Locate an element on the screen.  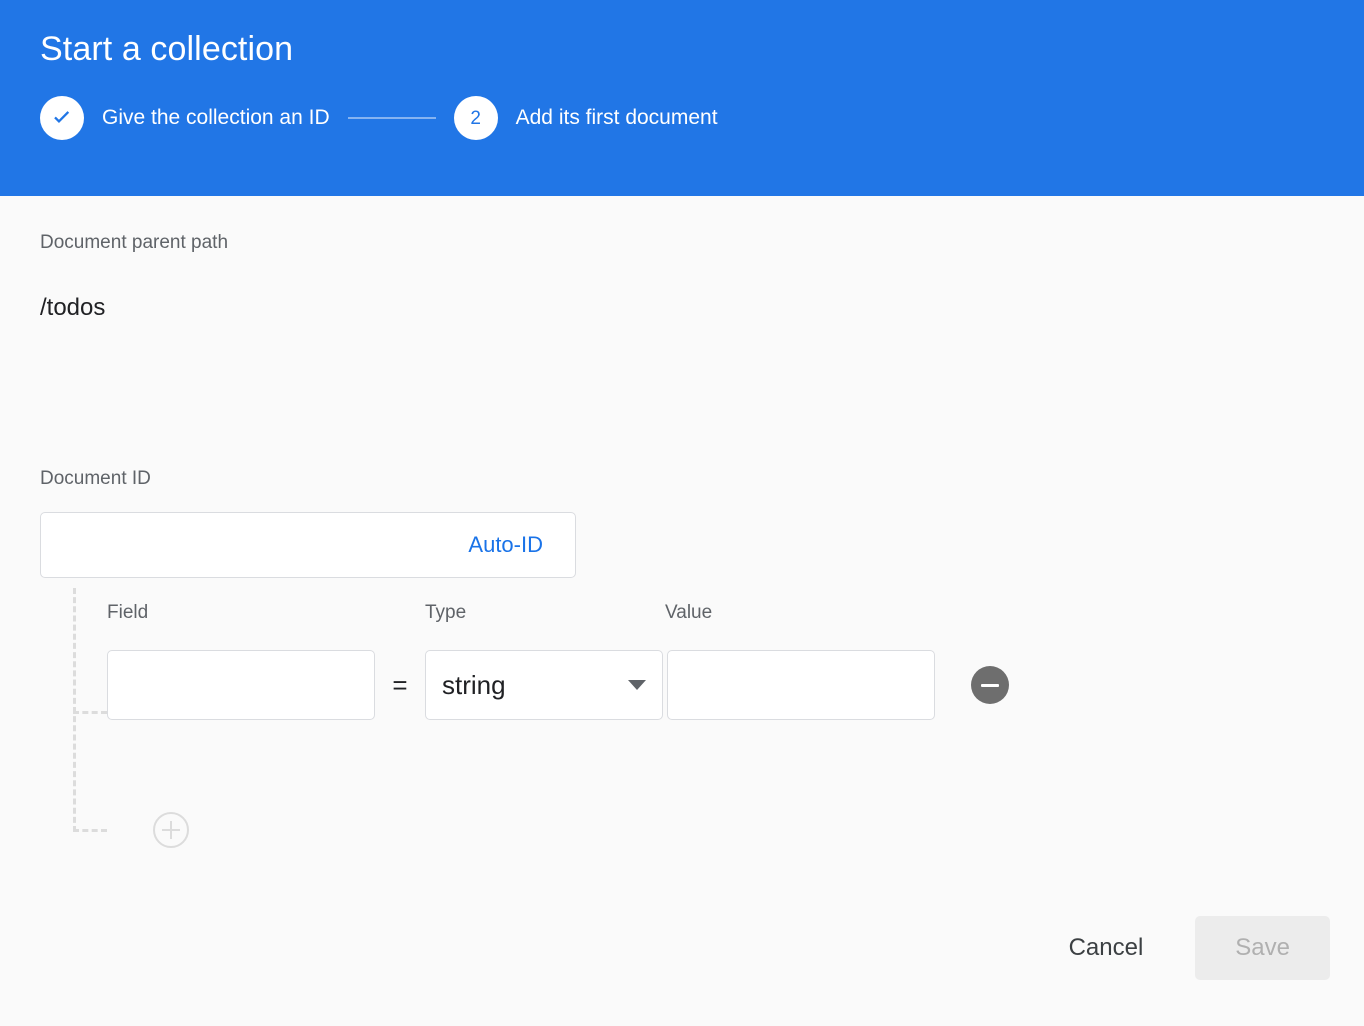
document-id-block: Document ID Auto-ID is located at coordinates (682, 523).